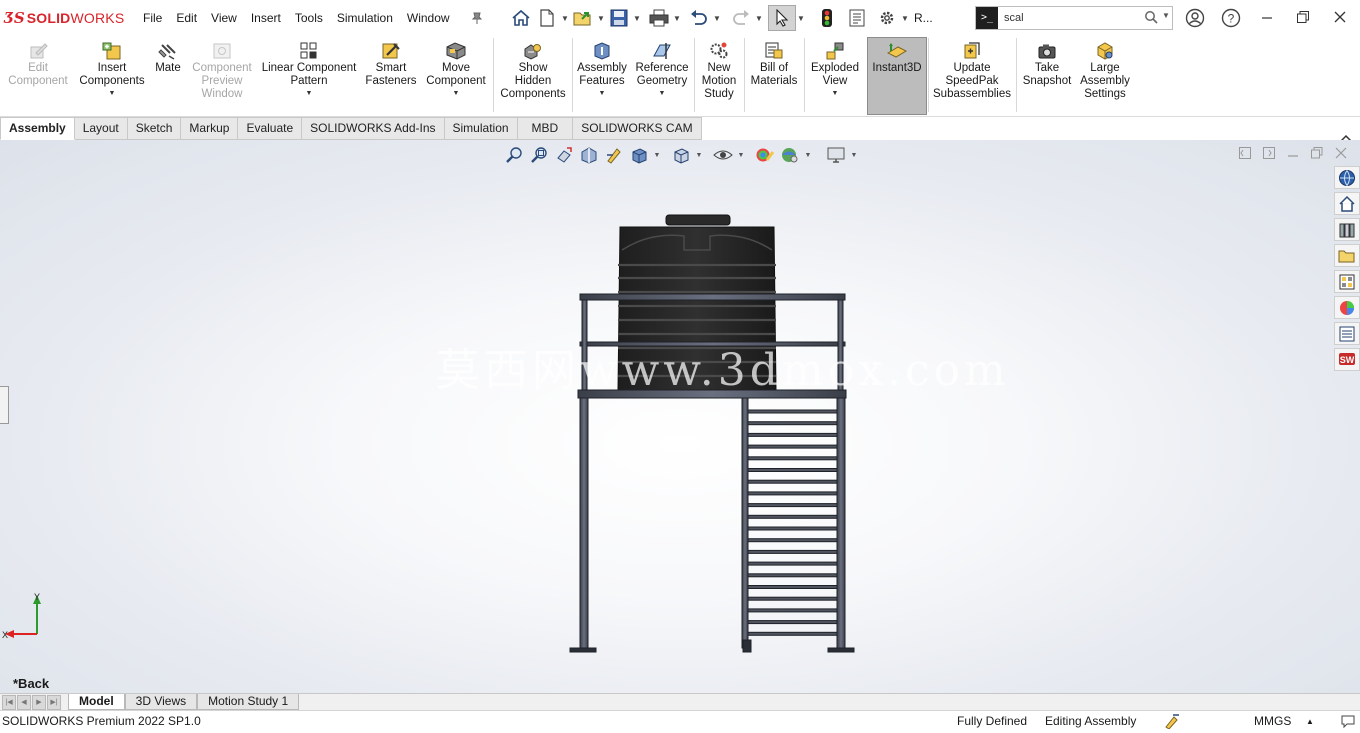 Image resolution: width=1360 pixels, height=733 pixels. I want to click on menu-edit: Edit, so click(186, 18).